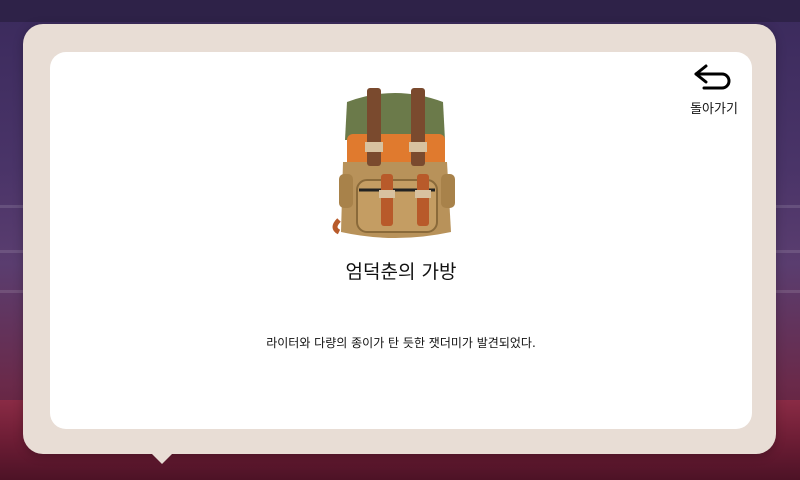  Describe the element at coordinates (401, 343) in the screenshot. I see `item-description: 라이터와 다량의 종이가 탄 듯한 잿더미가 발견되었다.` at that location.